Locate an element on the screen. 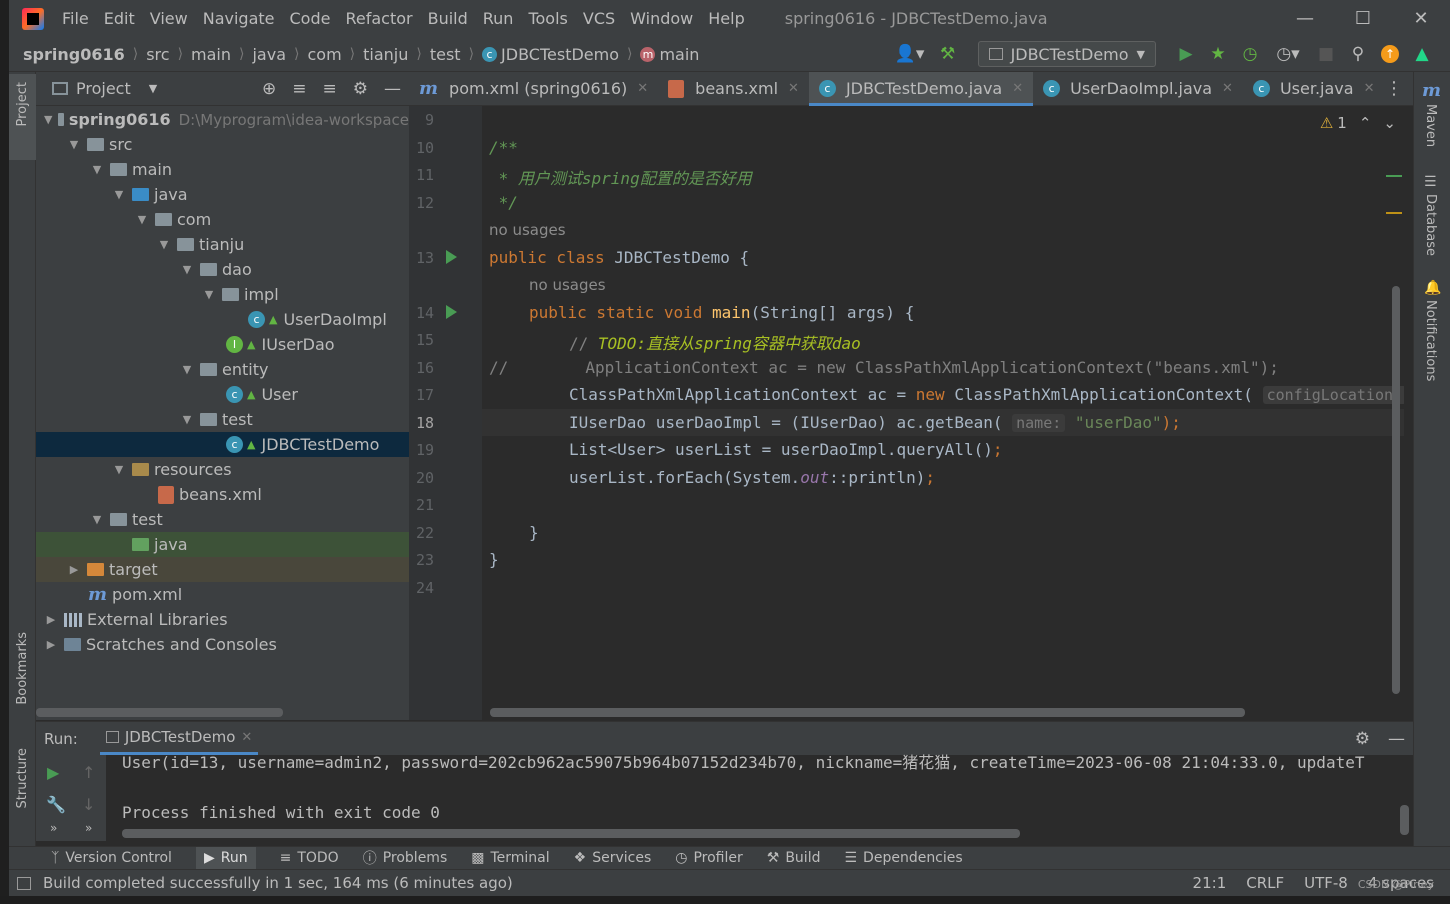 This screenshot has height=904, width=1450. tree-node-test: ▼ test is located at coordinates (222, 519).